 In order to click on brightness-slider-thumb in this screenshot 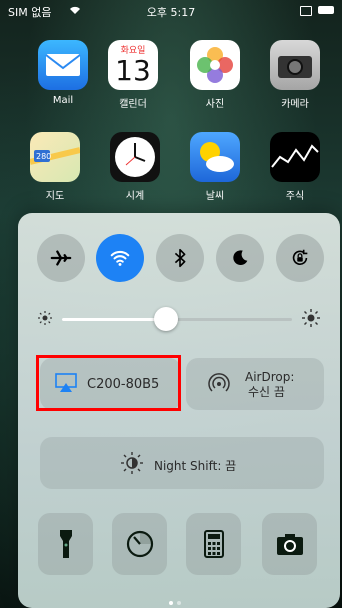, I will do `click(165, 319)`.